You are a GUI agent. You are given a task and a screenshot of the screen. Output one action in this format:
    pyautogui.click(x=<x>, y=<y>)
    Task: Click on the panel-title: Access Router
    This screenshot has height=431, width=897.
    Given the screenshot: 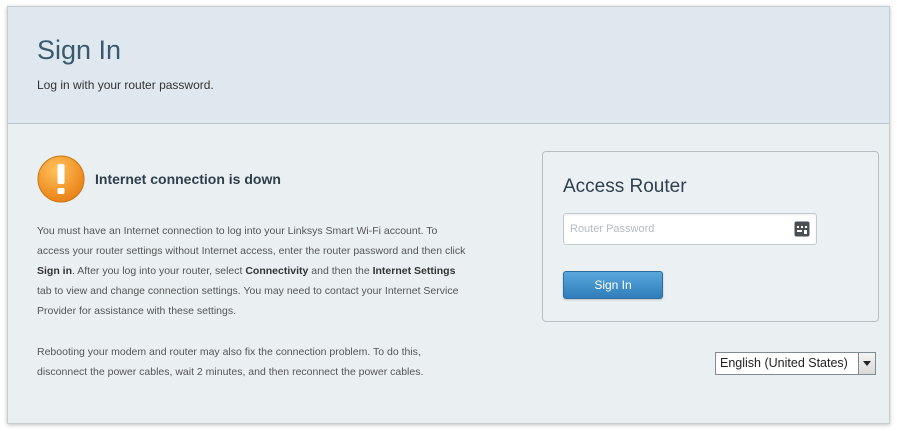 What is the action you would take?
    pyautogui.click(x=625, y=186)
    